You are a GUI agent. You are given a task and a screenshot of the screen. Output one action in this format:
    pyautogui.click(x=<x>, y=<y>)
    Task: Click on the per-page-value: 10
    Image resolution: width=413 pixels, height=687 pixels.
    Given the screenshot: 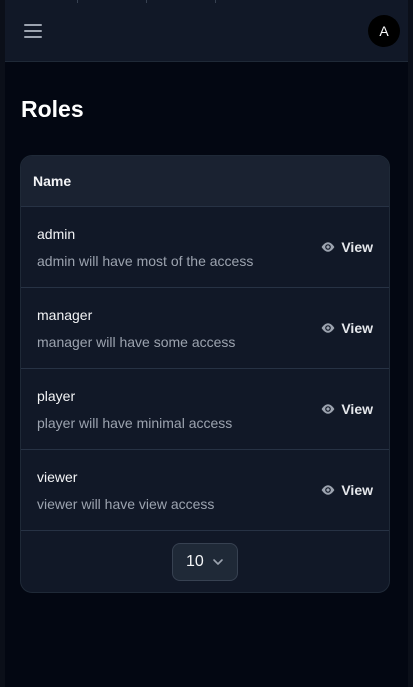 What is the action you would take?
    pyautogui.click(x=195, y=561)
    